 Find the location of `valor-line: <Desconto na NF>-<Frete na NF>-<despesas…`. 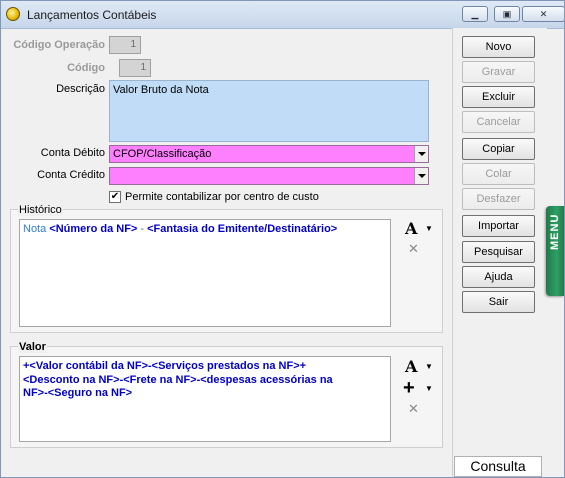

valor-line: <Desconto na NF>-<Frete na NF>-<despesas… is located at coordinates (178, 379).